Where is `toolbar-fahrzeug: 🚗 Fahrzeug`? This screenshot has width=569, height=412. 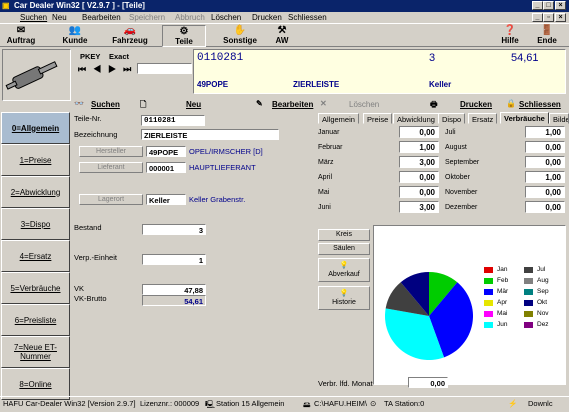 toolbar-fahrzeug: 🚗 Fahrzeug is located at coordinates (130, 35).